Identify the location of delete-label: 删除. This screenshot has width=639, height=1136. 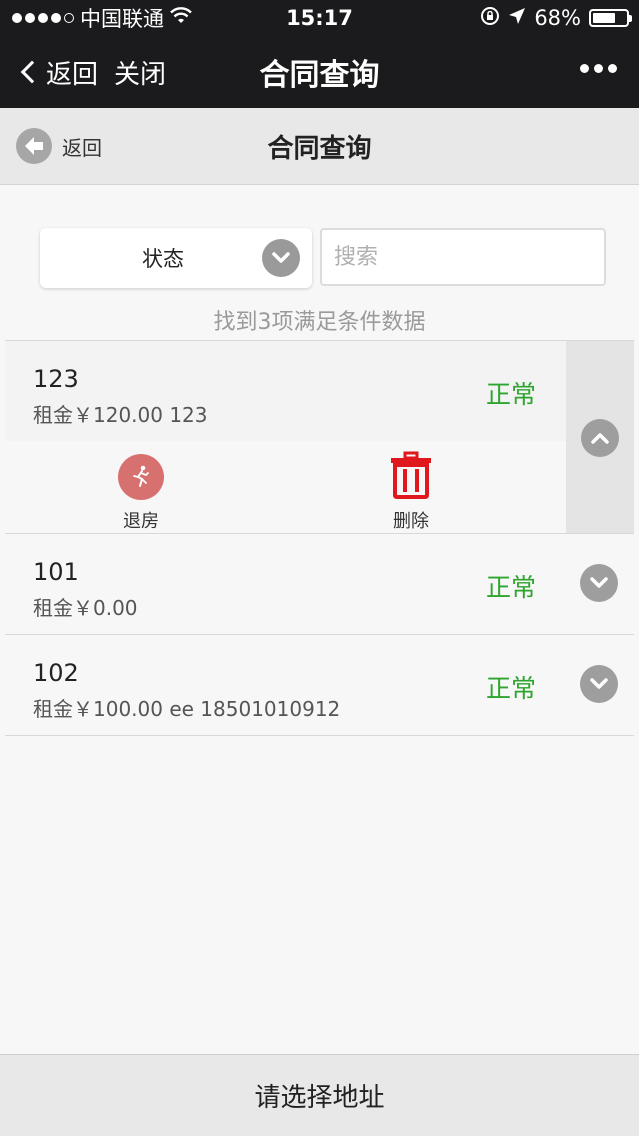
(411, 521).